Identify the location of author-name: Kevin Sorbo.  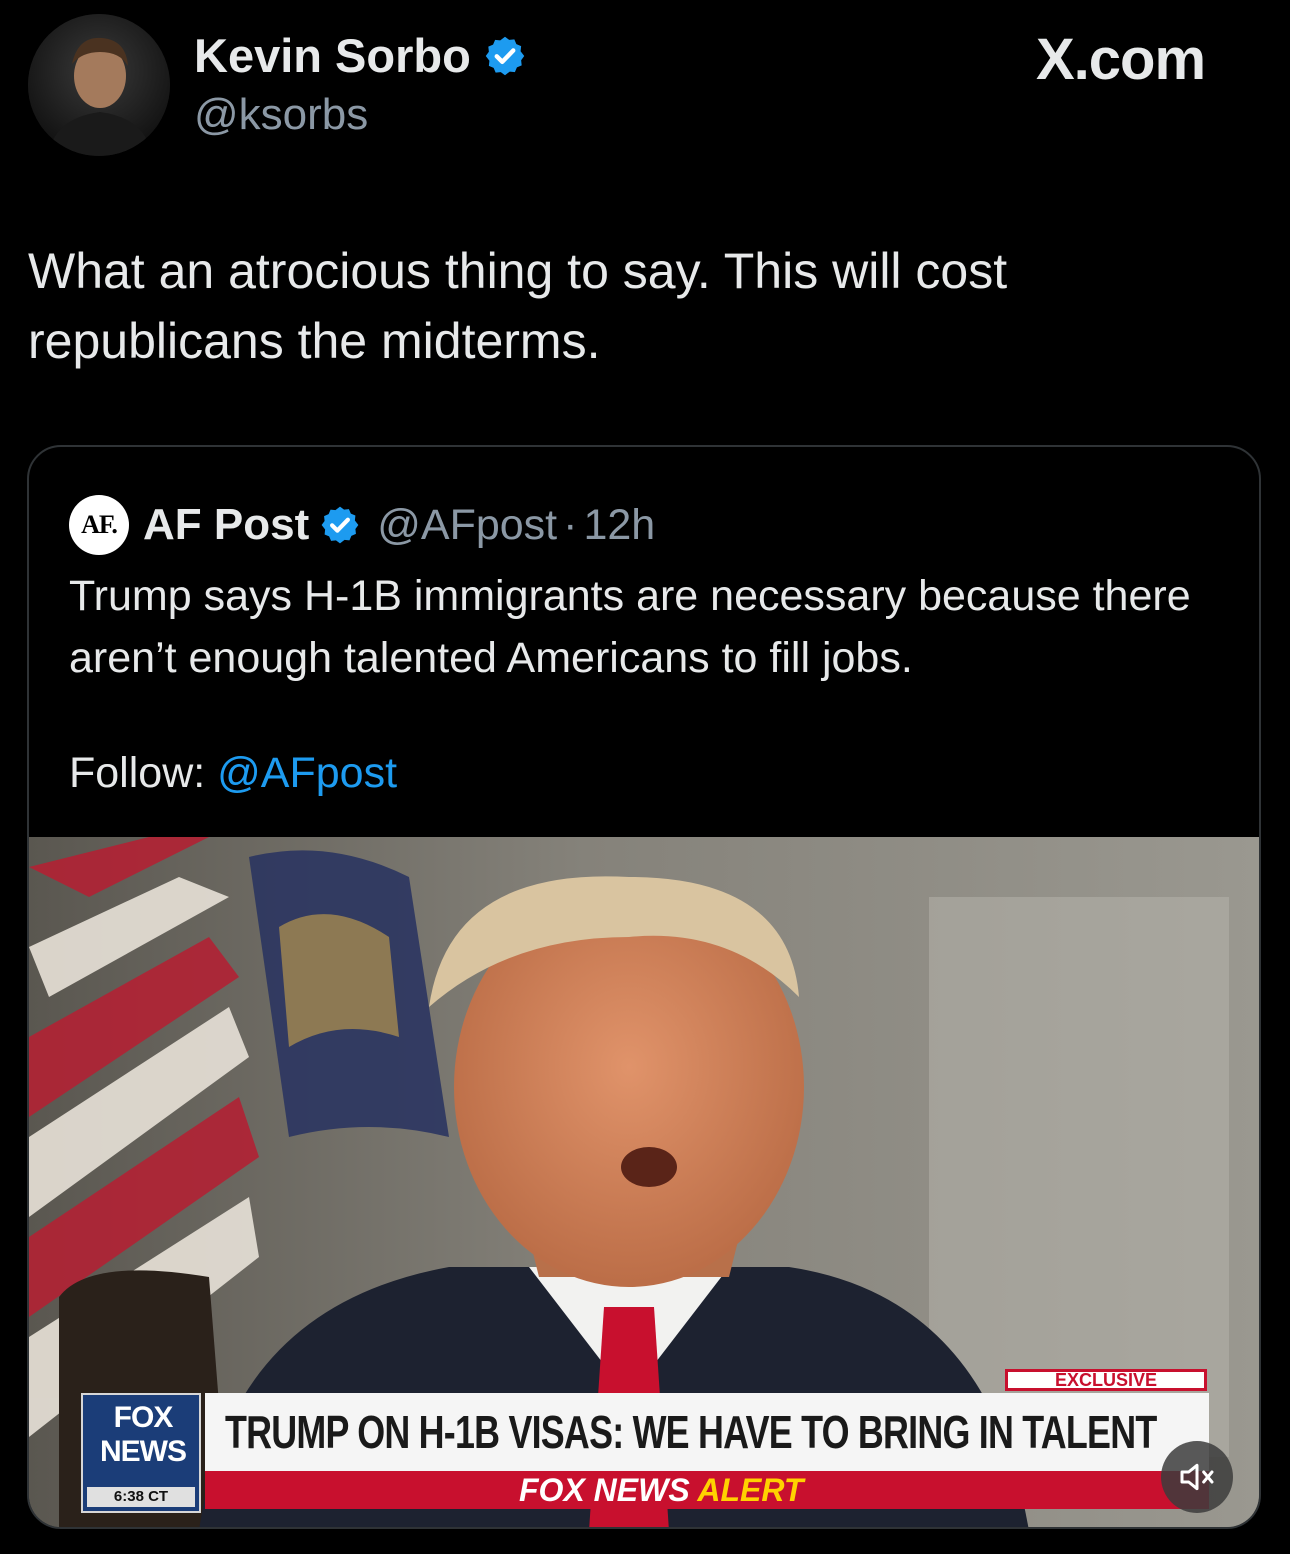
(332, 55).